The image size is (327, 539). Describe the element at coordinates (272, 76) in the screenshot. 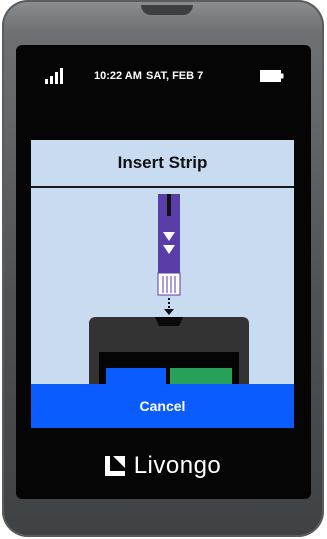

I see `battery-icon` at that location.